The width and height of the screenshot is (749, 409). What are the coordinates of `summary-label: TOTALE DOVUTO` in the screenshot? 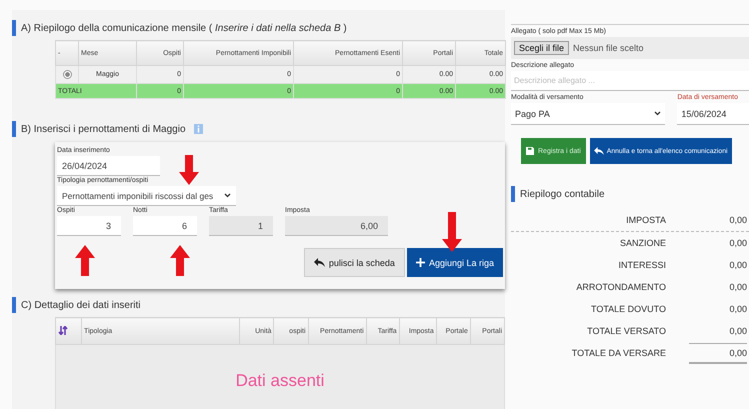 It's located at (628, 309).